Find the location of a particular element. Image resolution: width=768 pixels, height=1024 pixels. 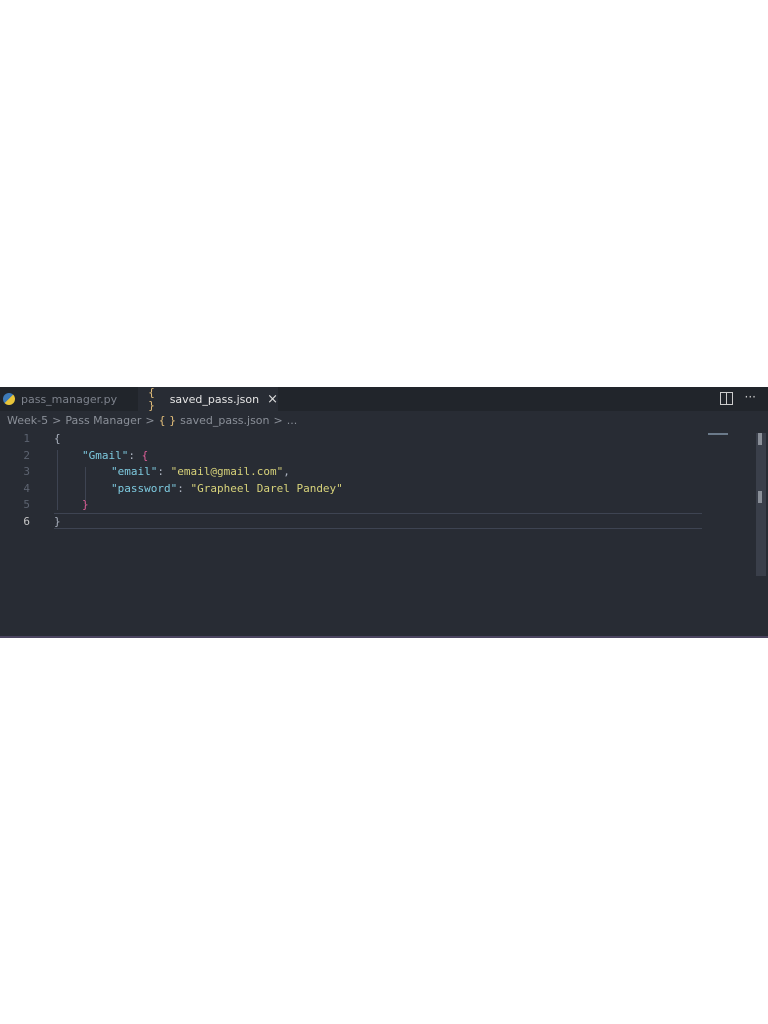

tab-label: pass_manager.py is located at coordinates (69, 399).